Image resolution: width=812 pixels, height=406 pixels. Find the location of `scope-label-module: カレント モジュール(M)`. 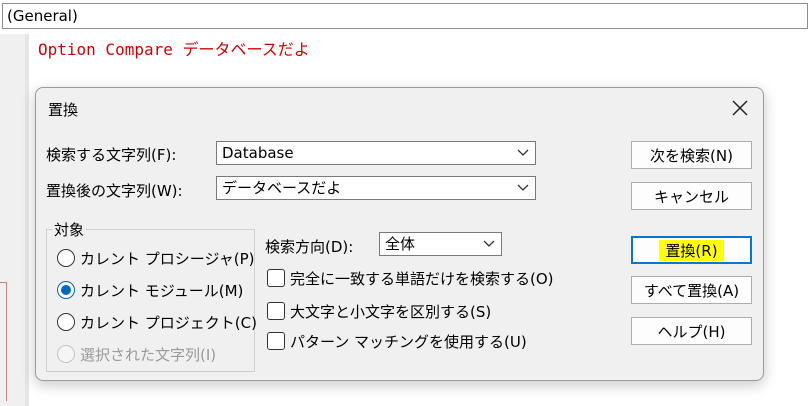

scope-label-module: カレント モジュール(M) is located at coordinates (161, 290).